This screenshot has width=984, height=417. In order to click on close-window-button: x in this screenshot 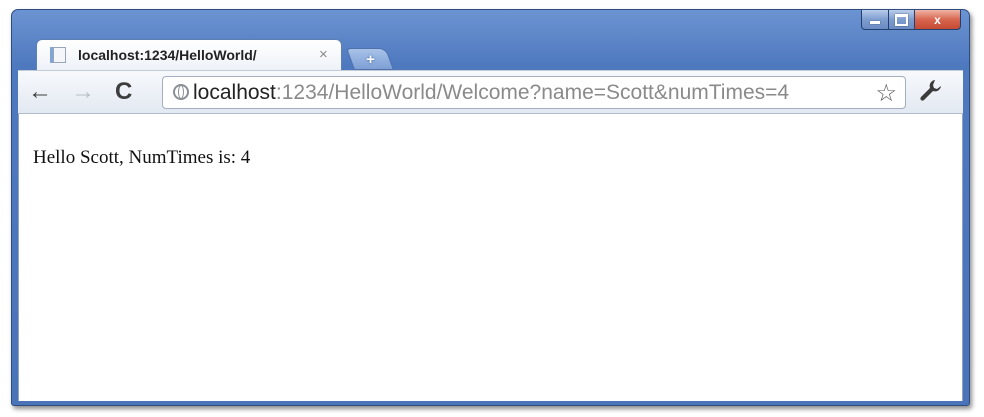, I will do `click(938, 20)`.